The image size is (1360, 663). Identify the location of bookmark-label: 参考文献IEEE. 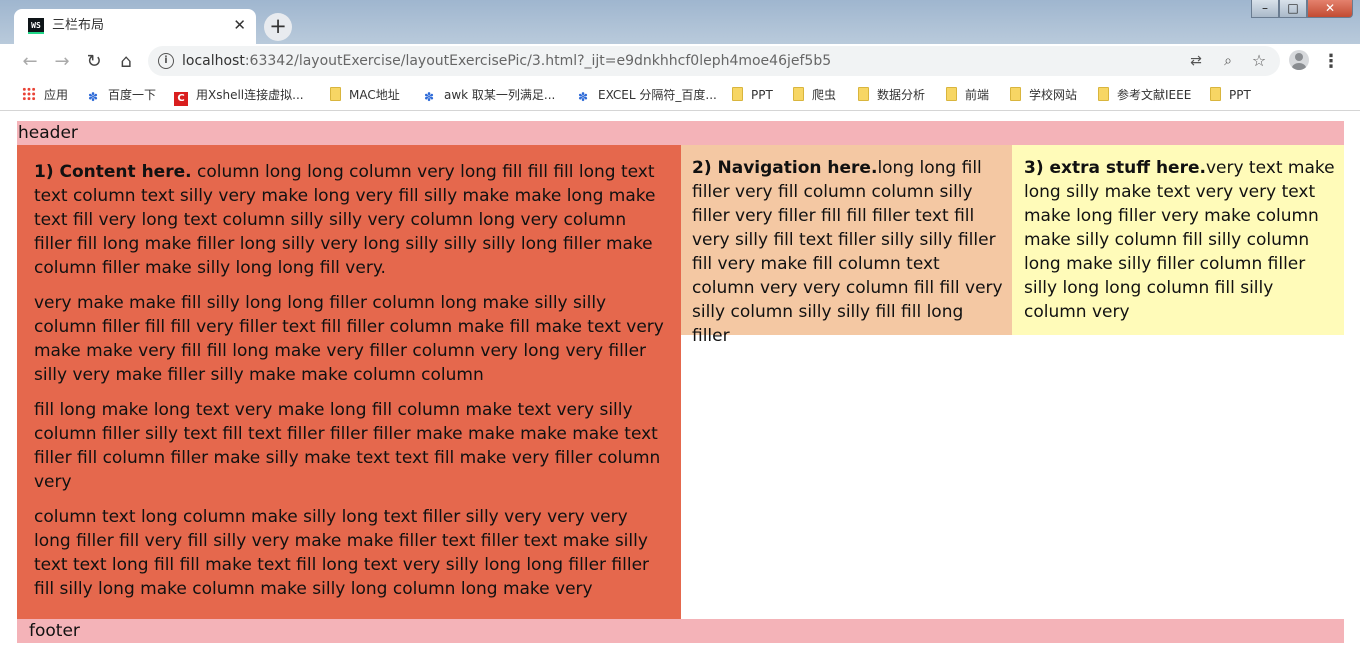
(1154, 95).